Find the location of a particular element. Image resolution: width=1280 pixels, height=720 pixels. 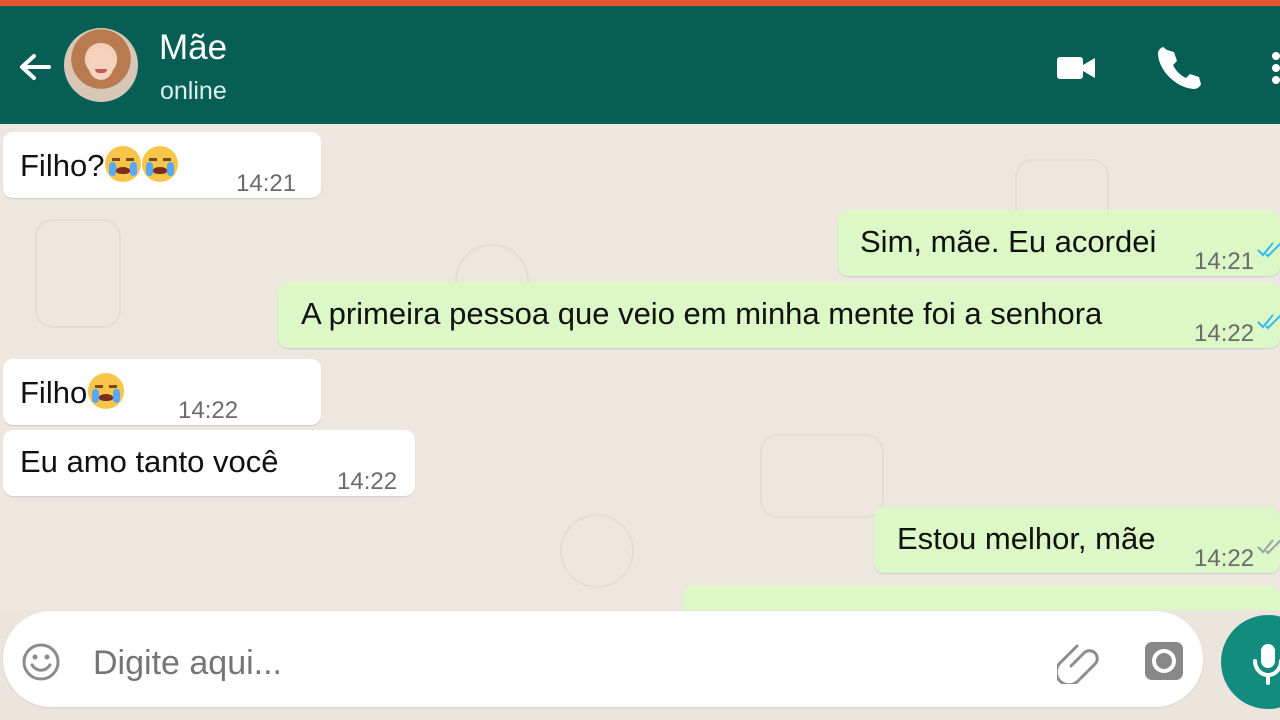

message-bubble-incoming: Eu amo tanto você 14:22 is located at coordinates (209, 463).